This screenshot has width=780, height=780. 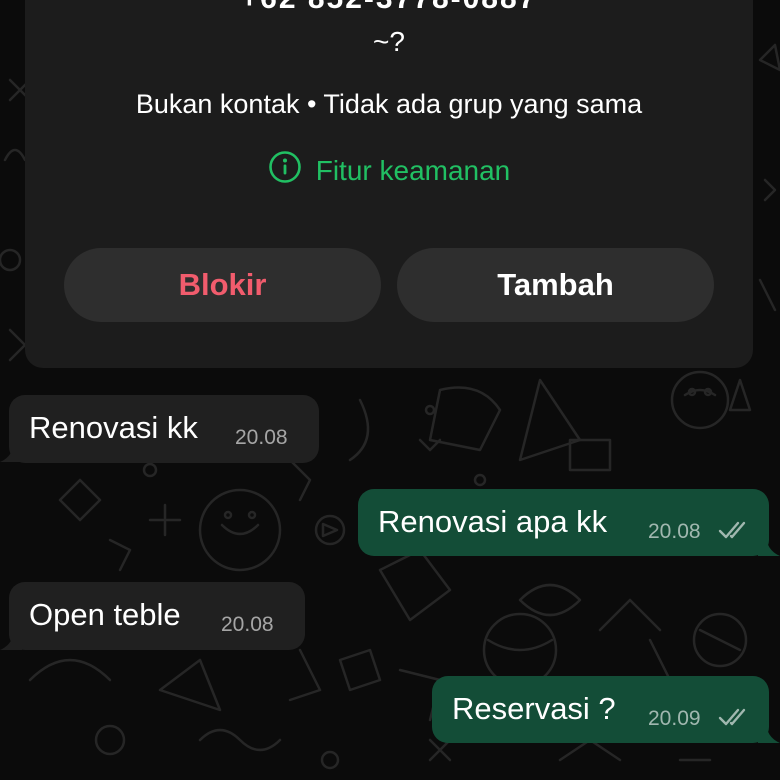 What do you see at coordinates (389, 8) in the screenshot?
I see `contact-phone-number: +62 852-3778-0887` at bounding box center [389, 8].